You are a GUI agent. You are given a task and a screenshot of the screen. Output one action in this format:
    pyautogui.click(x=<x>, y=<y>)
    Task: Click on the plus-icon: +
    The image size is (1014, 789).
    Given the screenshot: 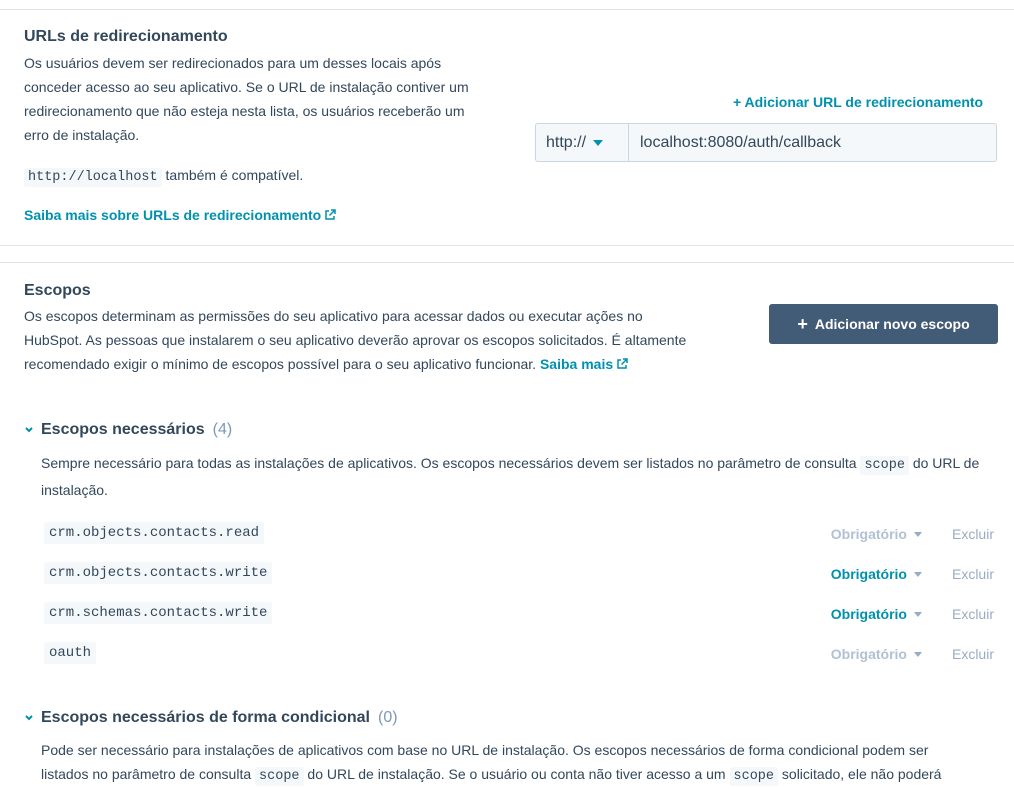 What is the action you would take?
    pyautogui.click(x=802, y=324)
    